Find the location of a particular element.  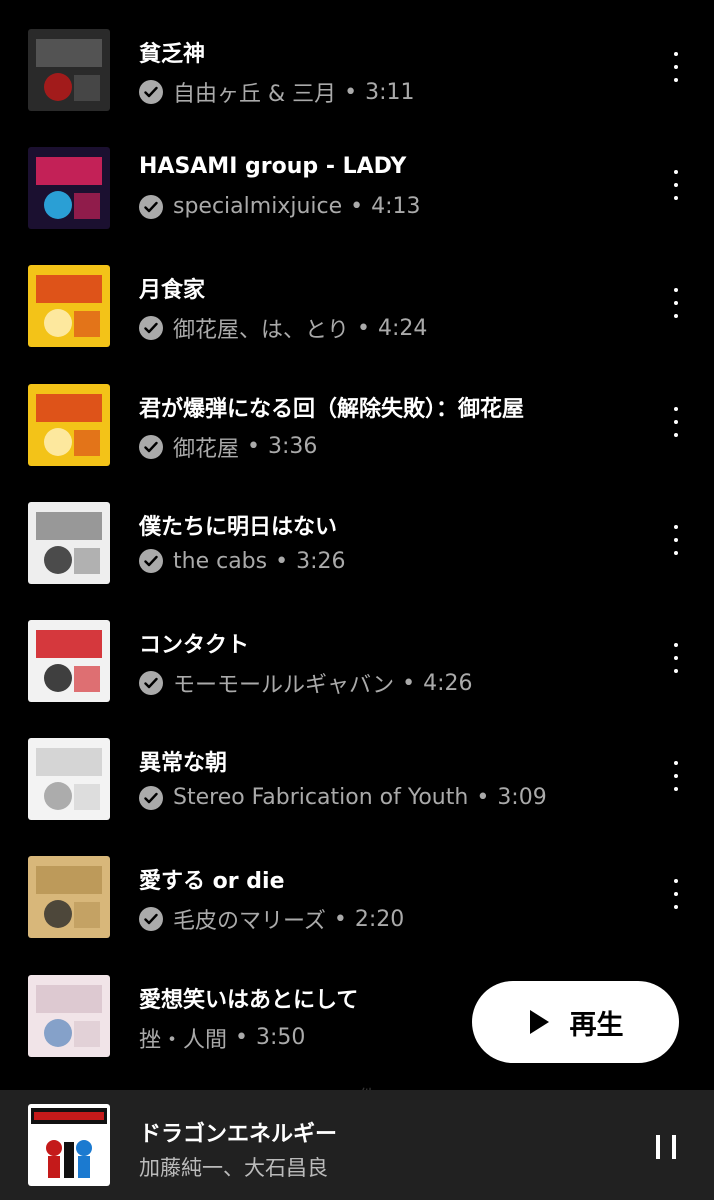

track-duration: 3:11 is located at coordinates (390, 92).